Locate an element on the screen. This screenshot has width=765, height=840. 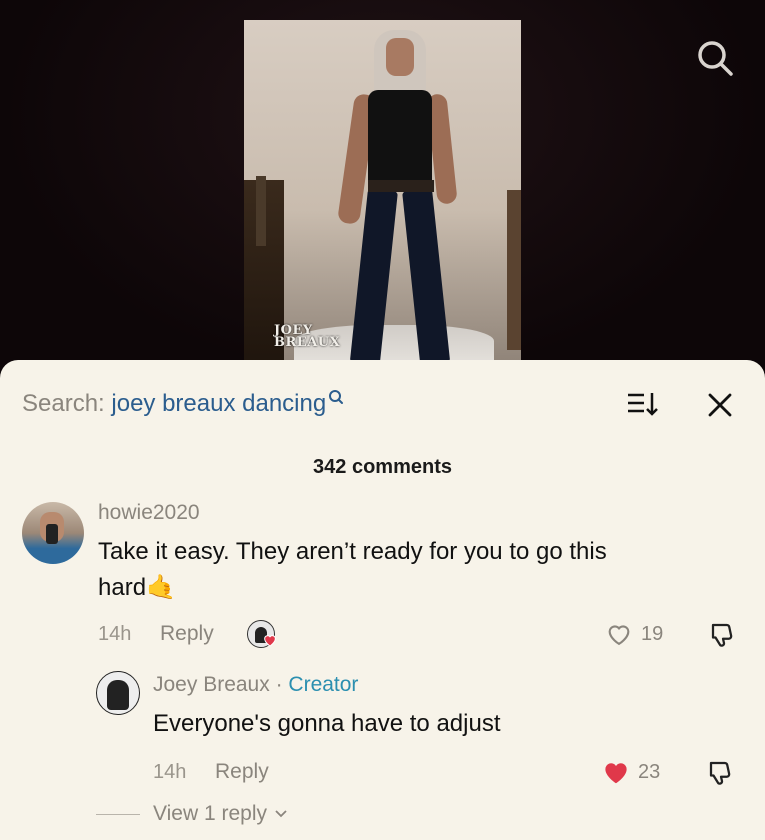
comment-username: howie2020 is located at coordinates (149, 513).